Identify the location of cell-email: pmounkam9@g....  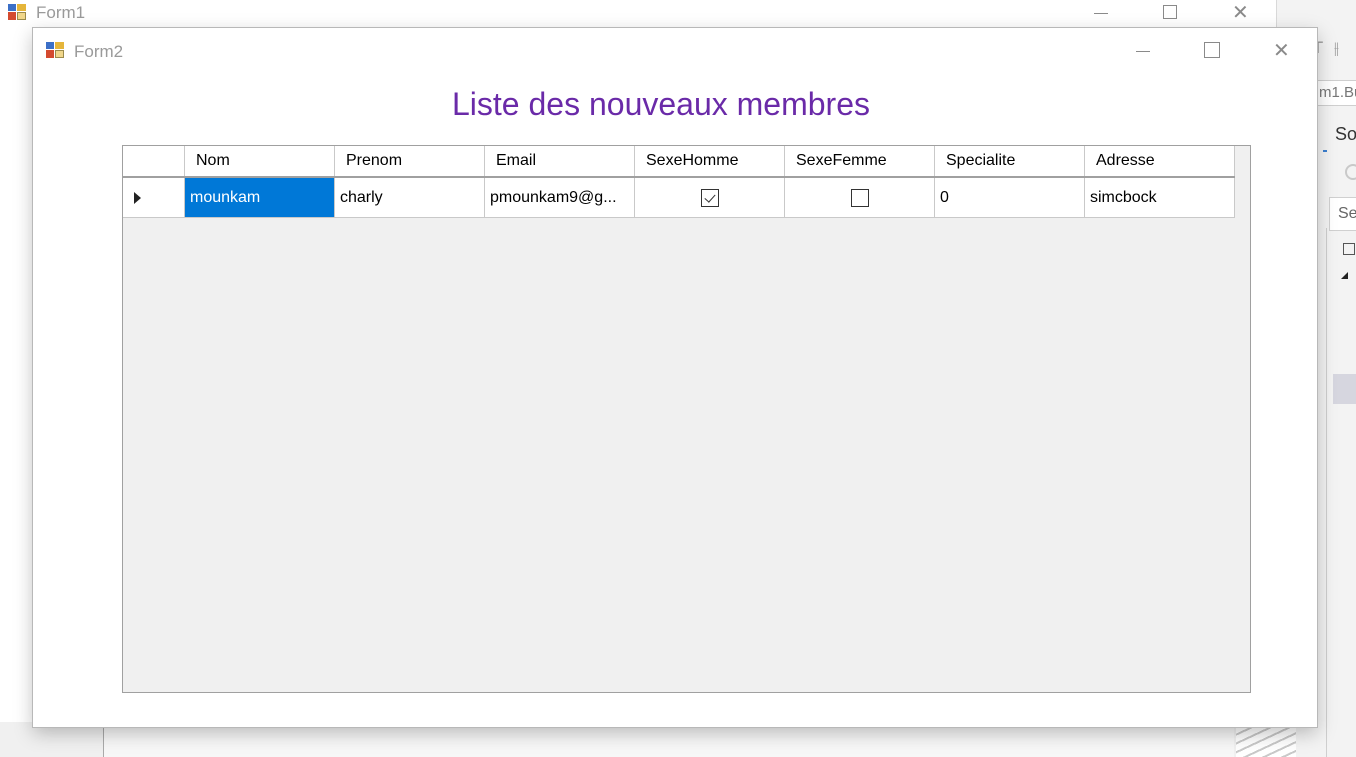
(560, 198).